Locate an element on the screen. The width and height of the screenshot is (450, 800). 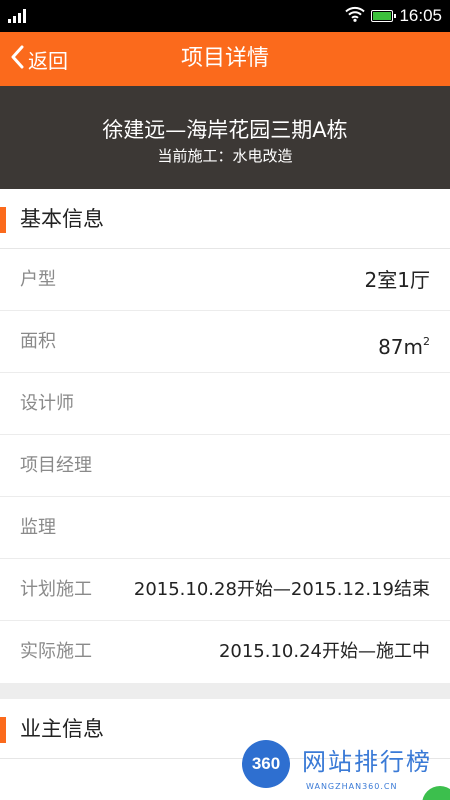
info-row-designer: 设计师 is located at coordinates (225, 404).